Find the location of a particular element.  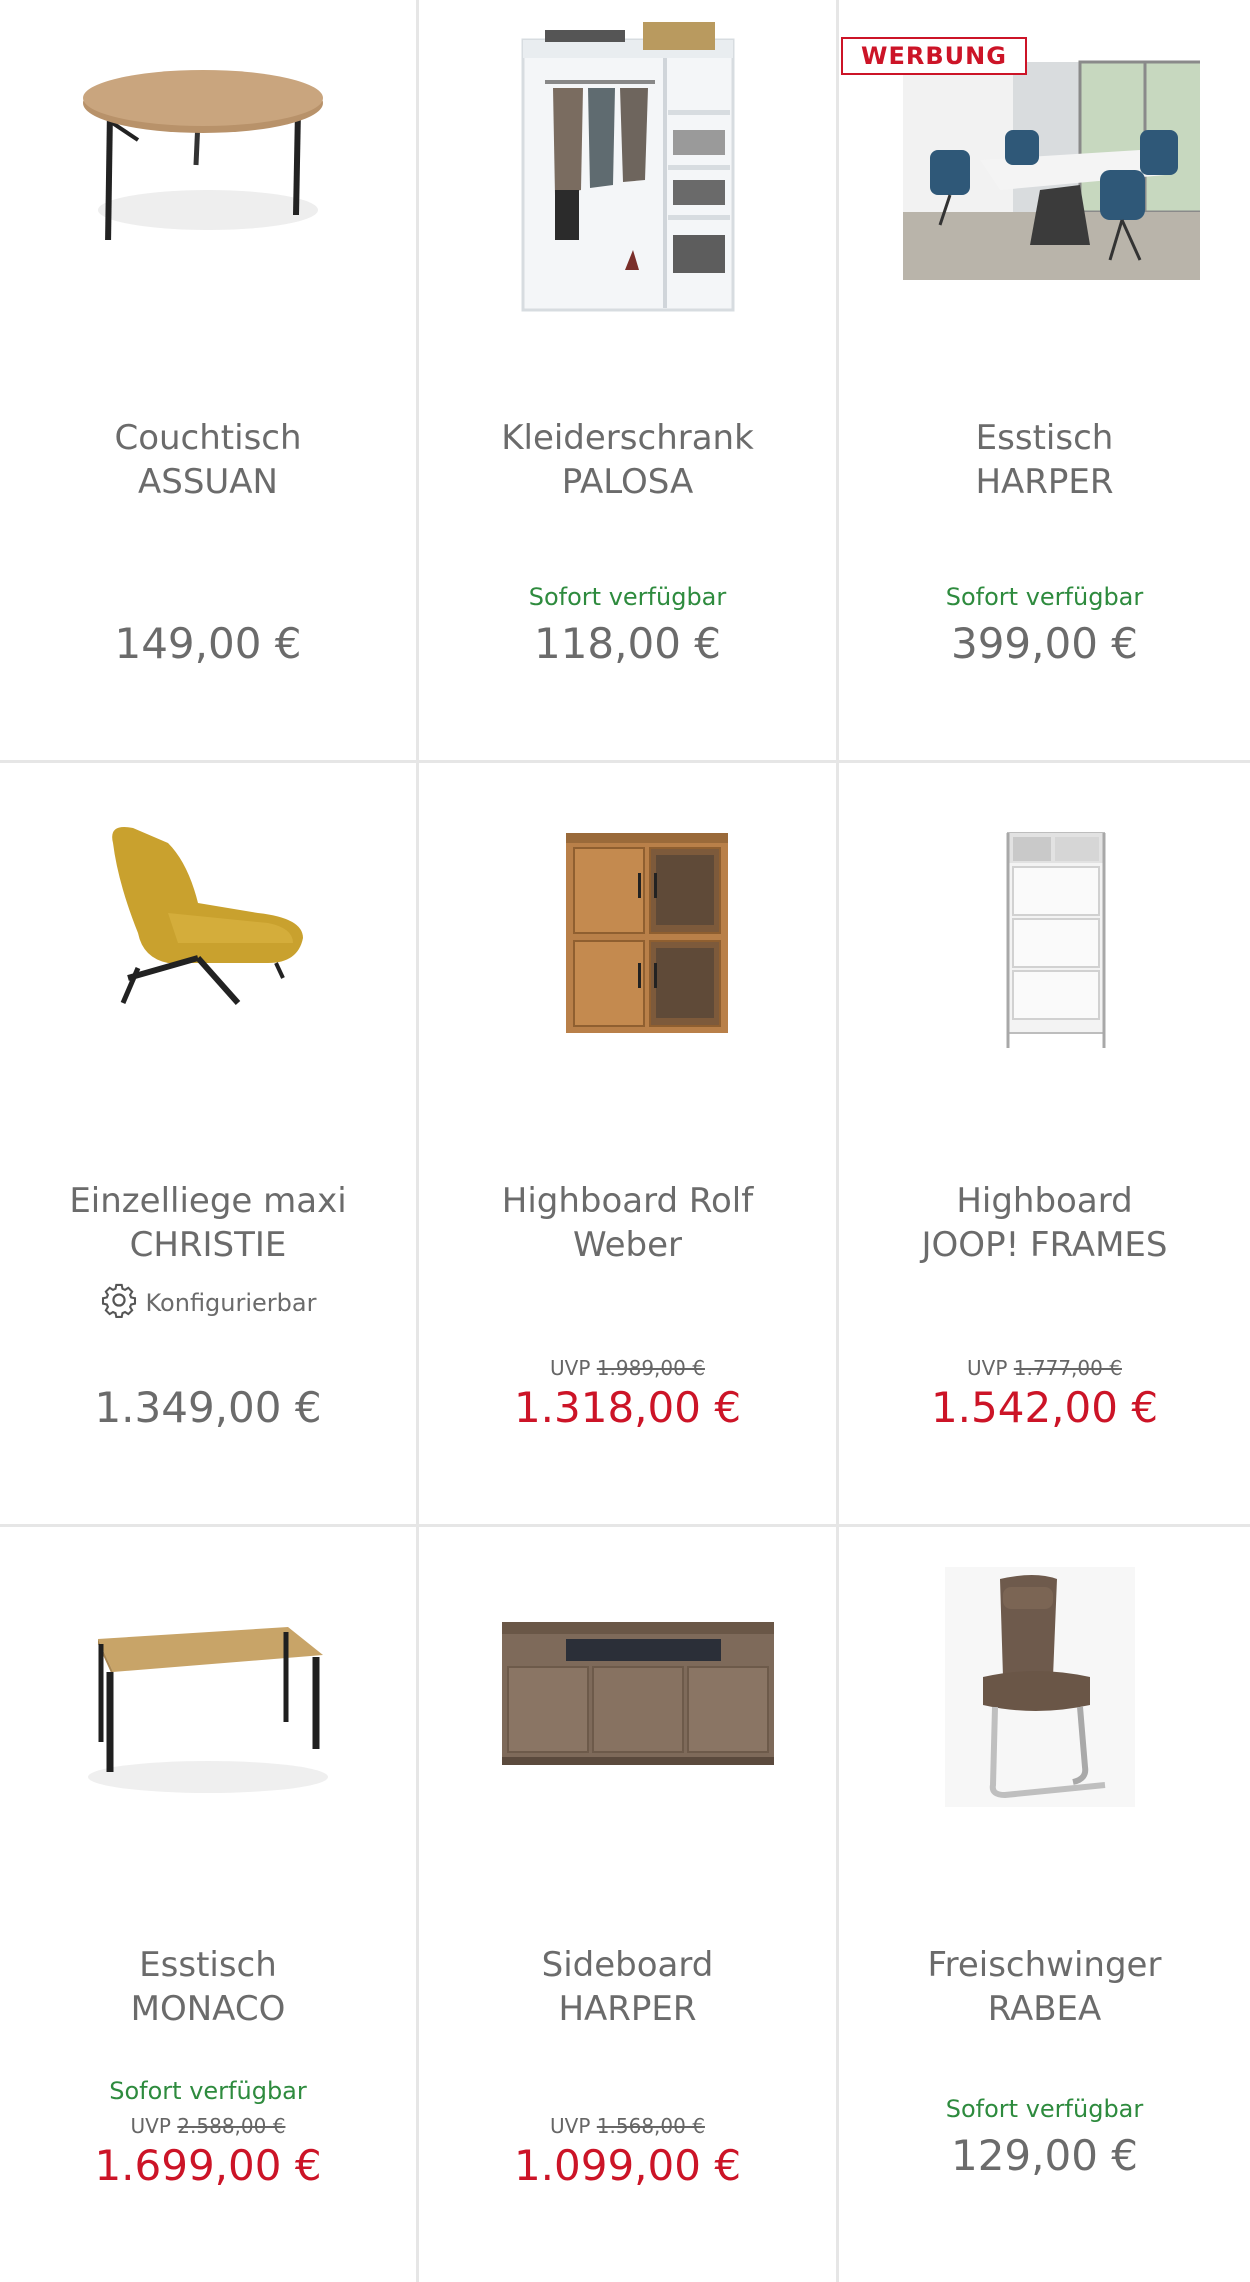

product-name: Esstisch MONACO is located at coordinates (208, 1987).